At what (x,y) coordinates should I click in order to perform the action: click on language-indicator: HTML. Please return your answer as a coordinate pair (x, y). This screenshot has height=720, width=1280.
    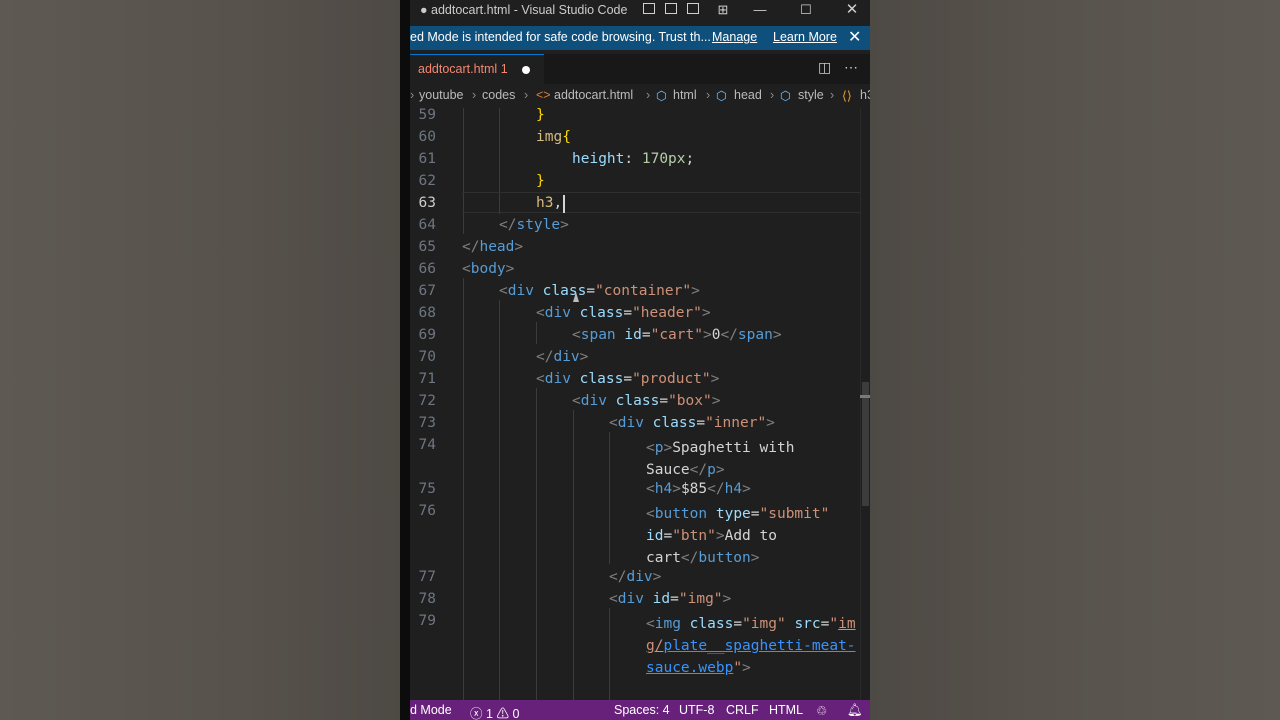
    Looking at the image, I should click on (786, 710).